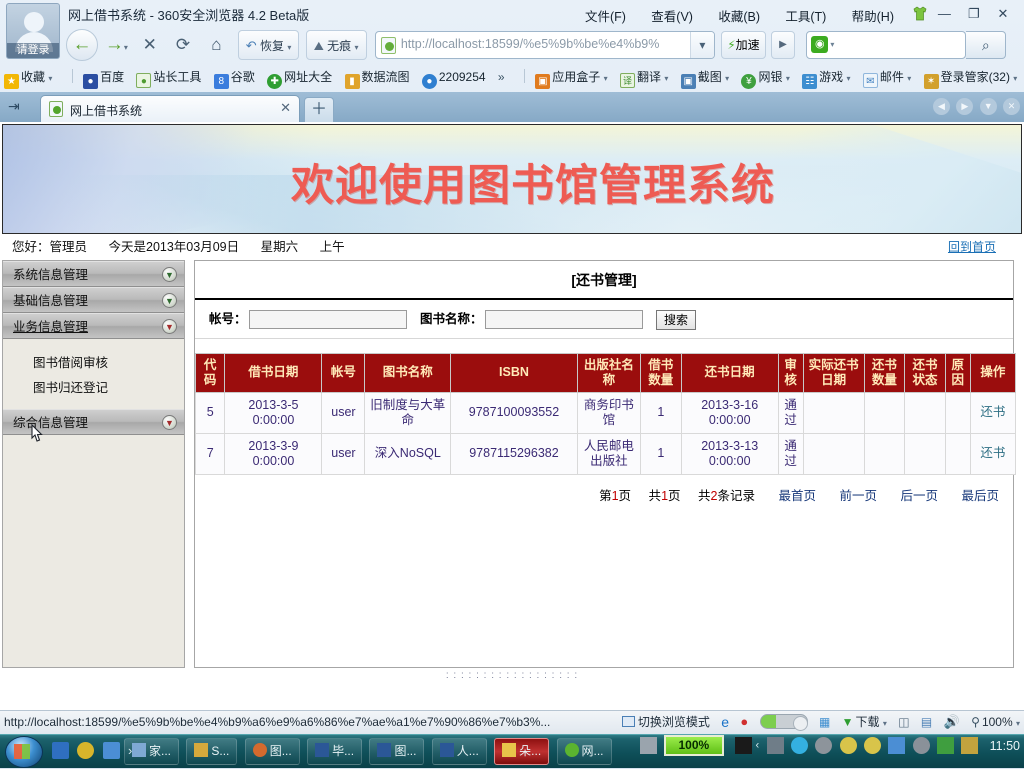  I want to click on start-button, so click(24, 752).